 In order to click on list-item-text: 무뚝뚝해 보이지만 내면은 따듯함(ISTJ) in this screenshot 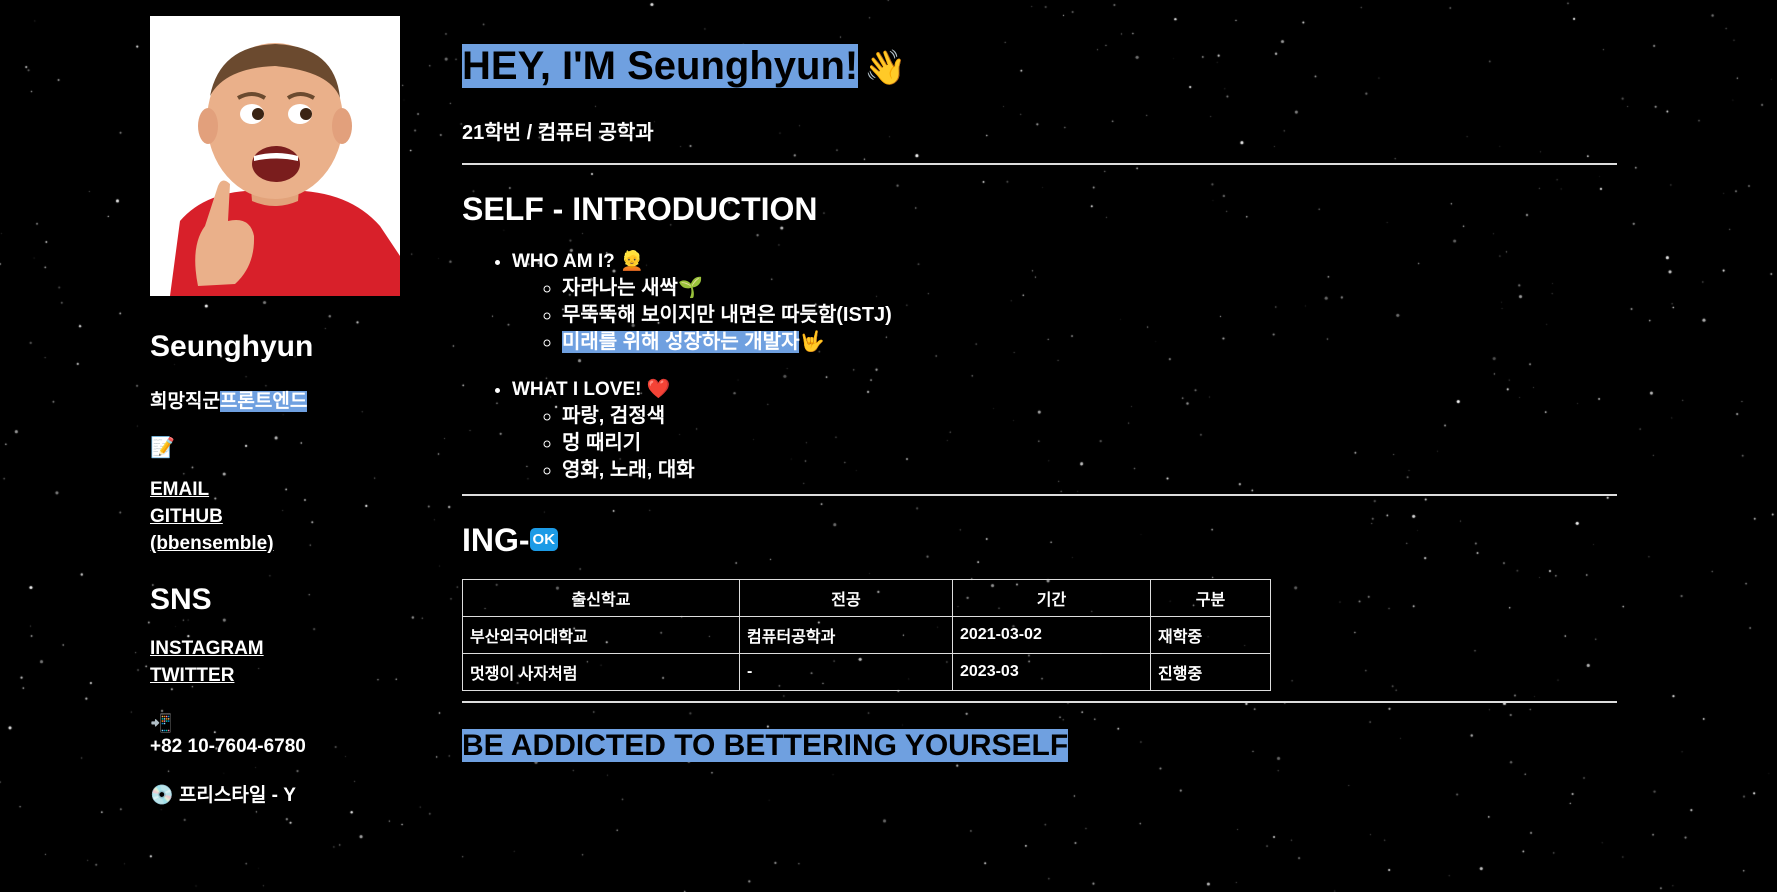, I will do `click(727, 315)`.